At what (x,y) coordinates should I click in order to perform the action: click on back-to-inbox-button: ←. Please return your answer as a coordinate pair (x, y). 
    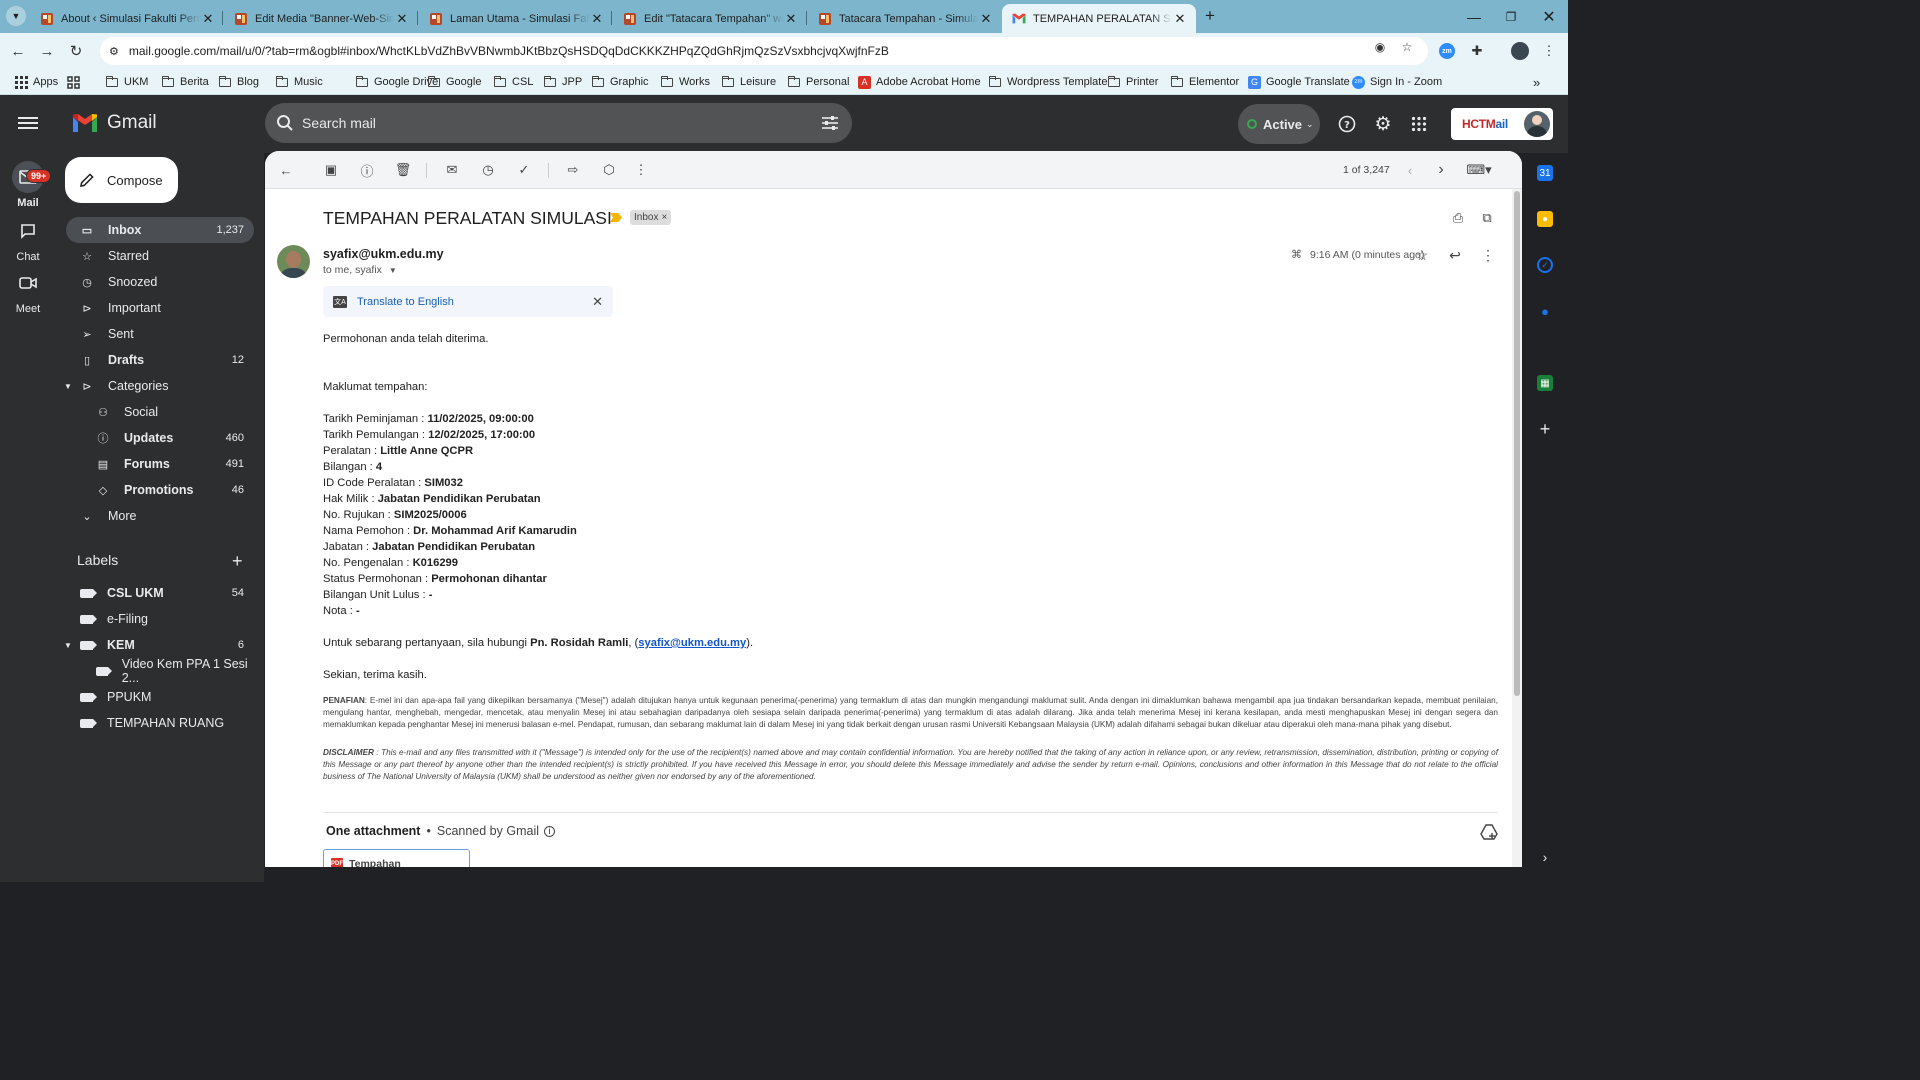
    Looking at the image, I should click on (286, 170).